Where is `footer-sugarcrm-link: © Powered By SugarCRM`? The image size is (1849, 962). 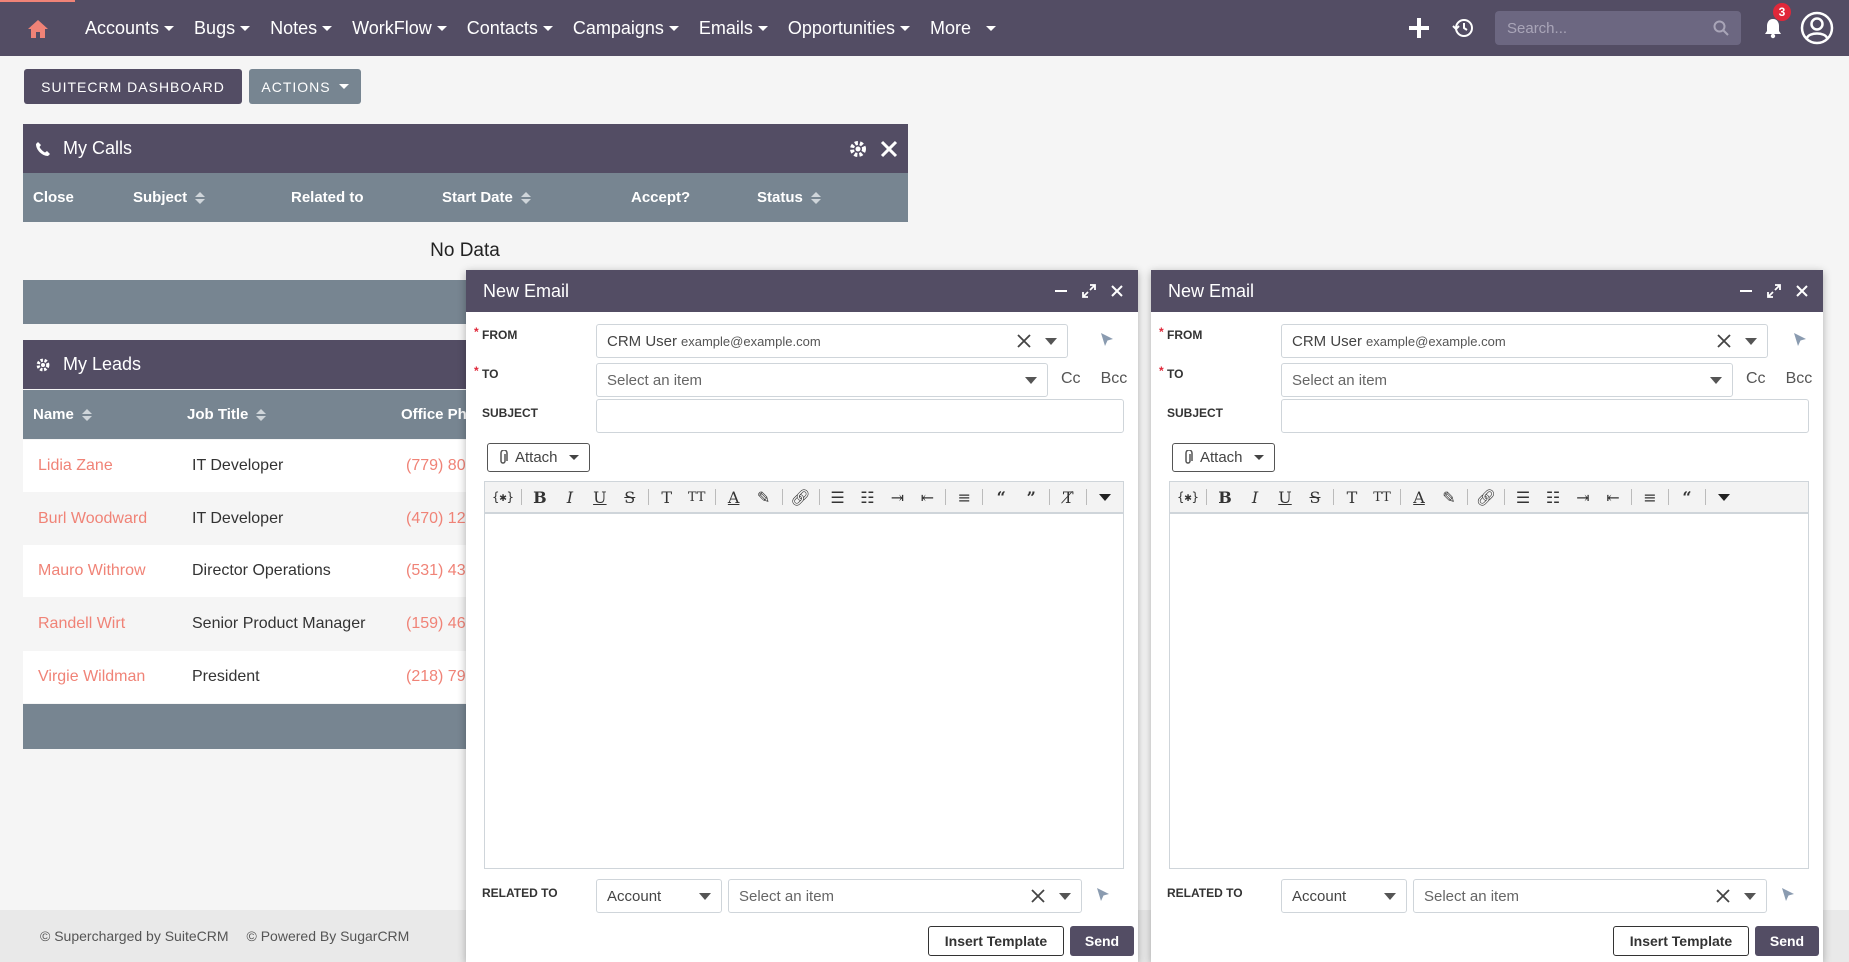
footer-sugarcrm-link: © Powered By SugarCRM is located at coordinates (328, 936).